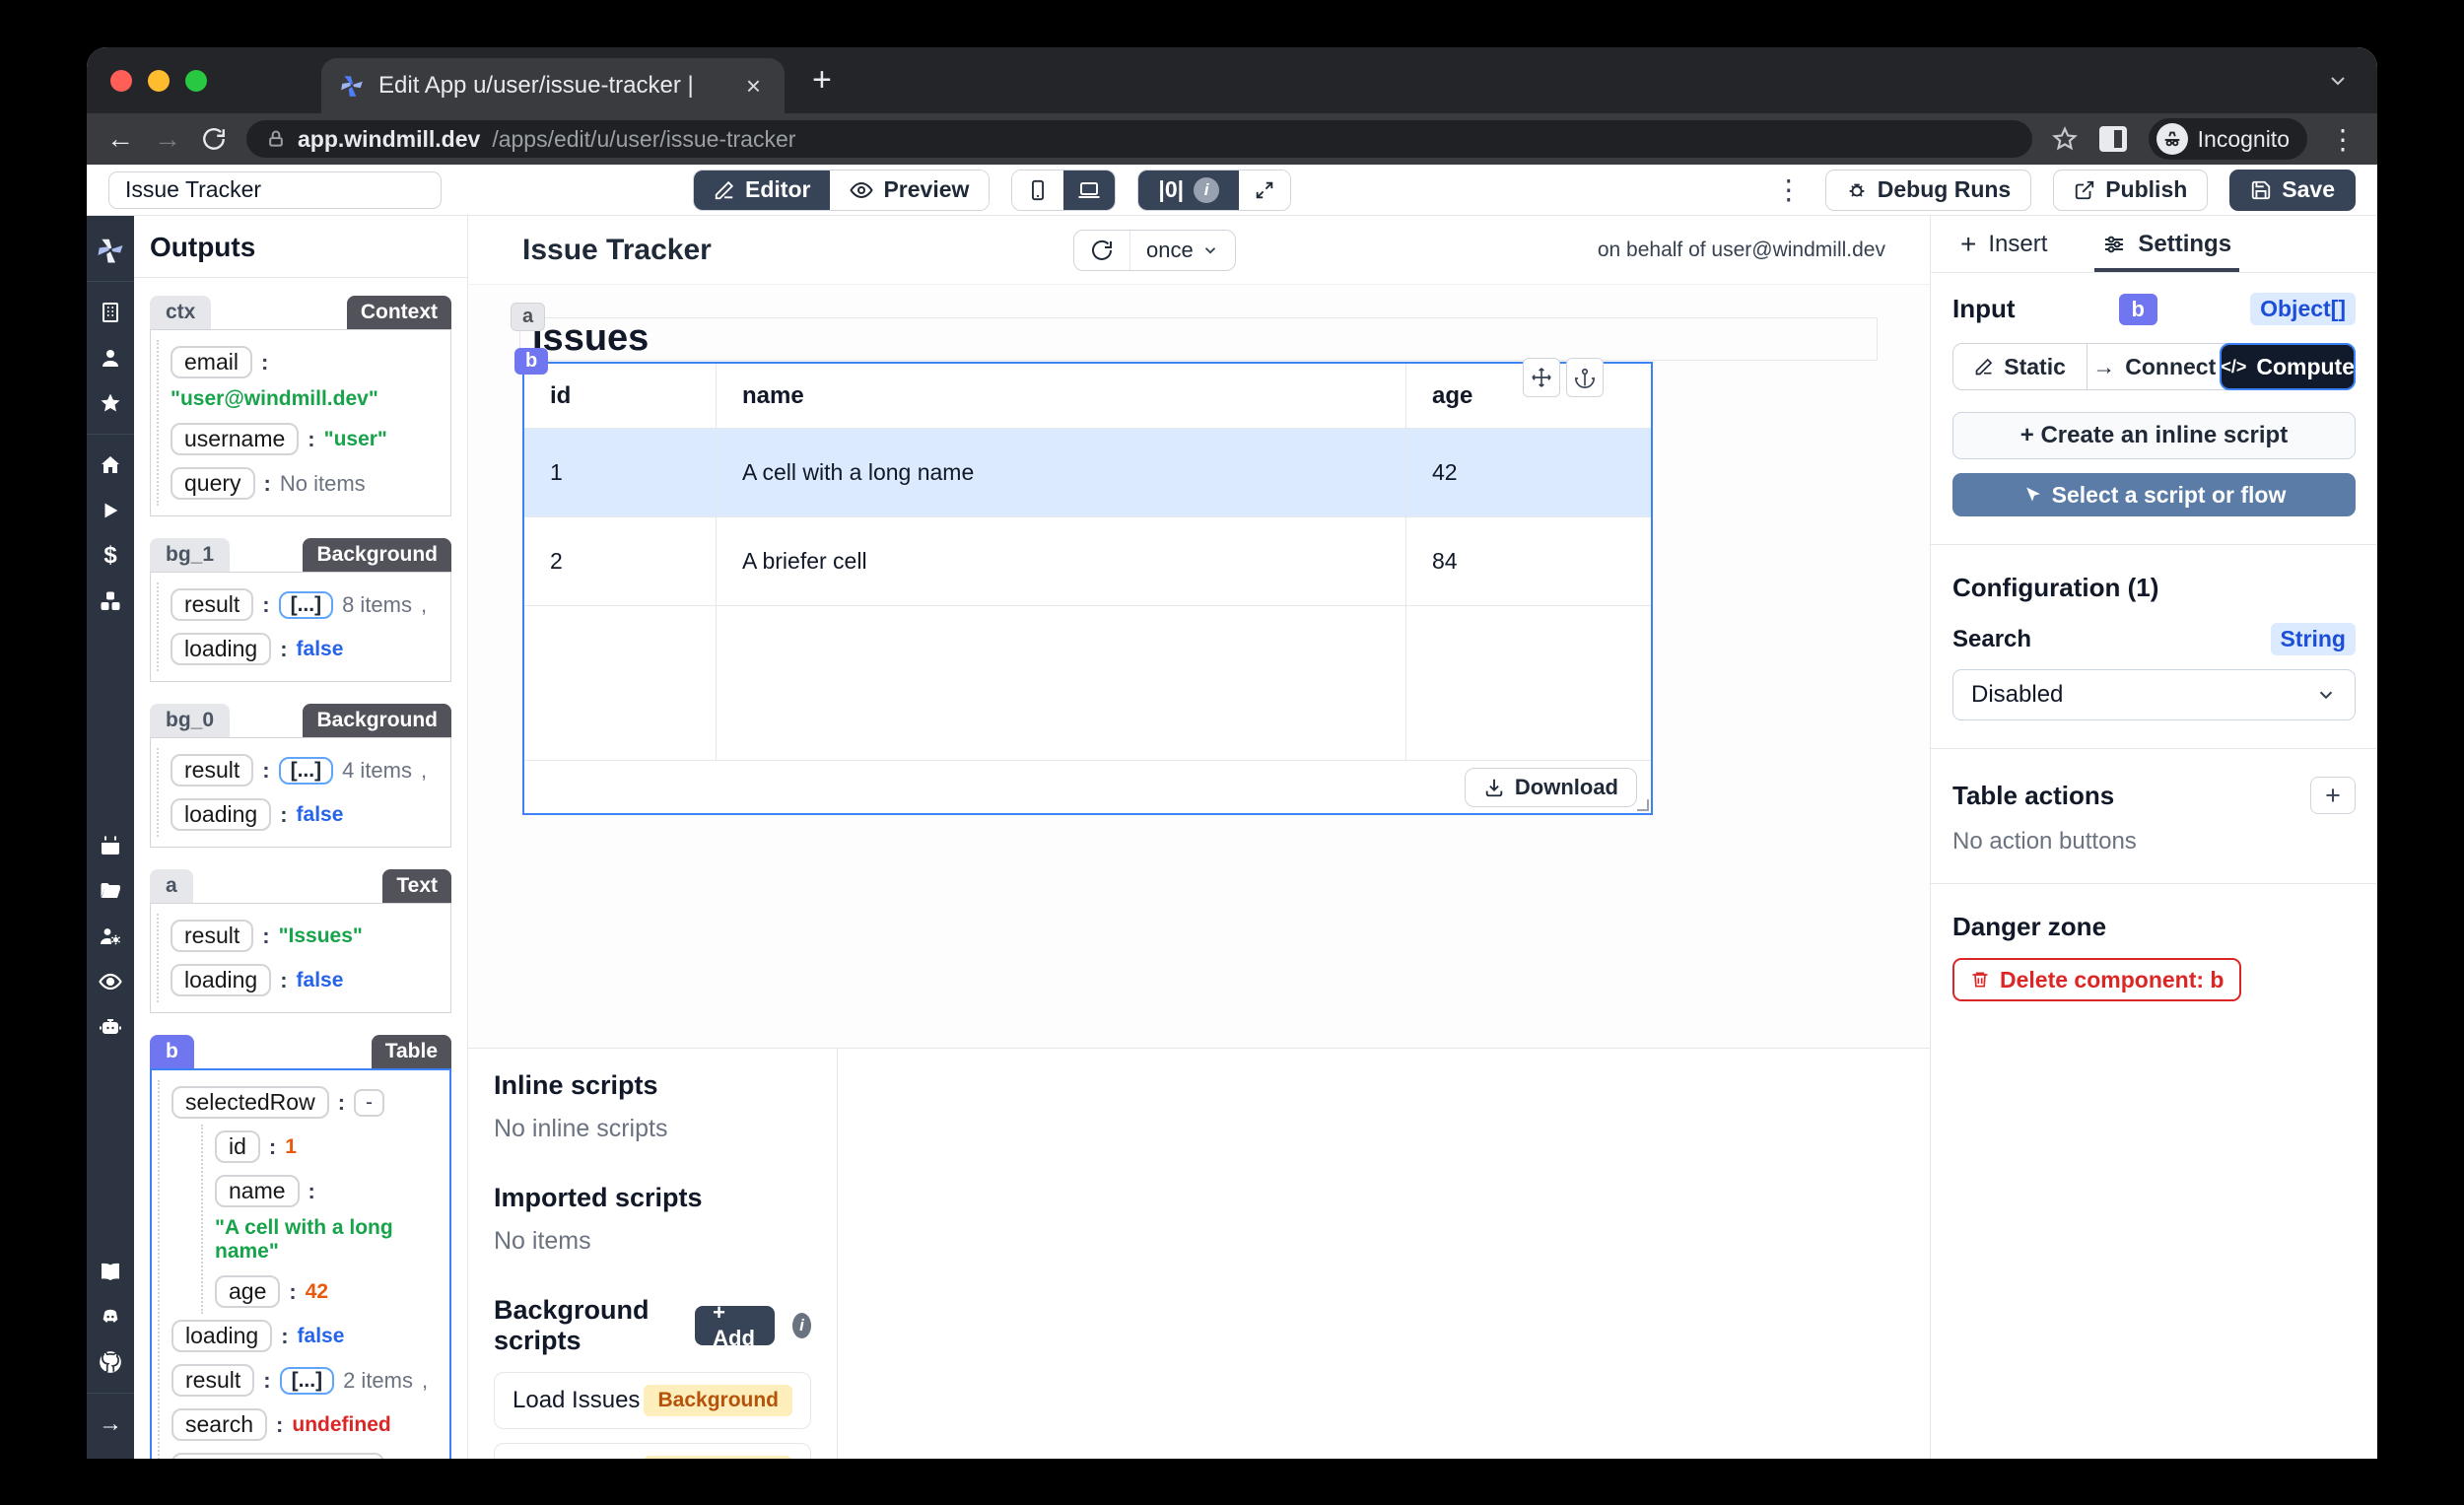  What do you see at coordinates (822, 80) in the screenshot?
I see `new-tab-icon: +` at bounding box center [822, 80].